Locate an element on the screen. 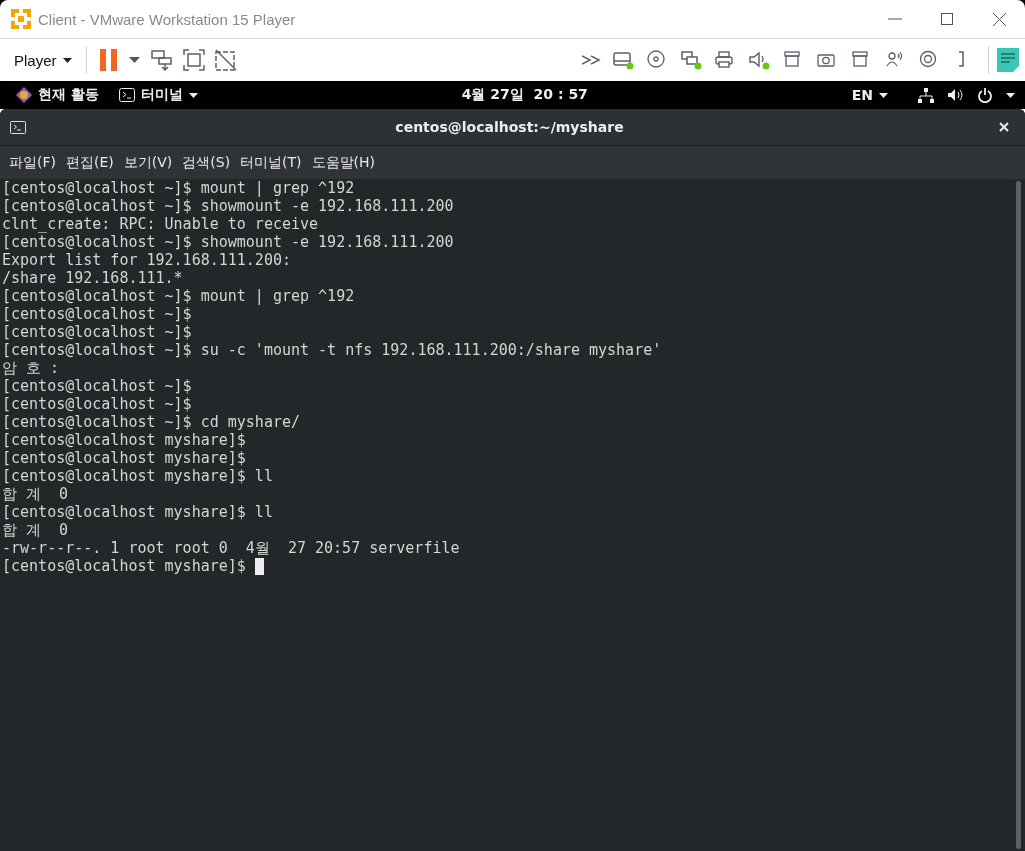  player-menu-button: Player is located at coordinates (43, 60).